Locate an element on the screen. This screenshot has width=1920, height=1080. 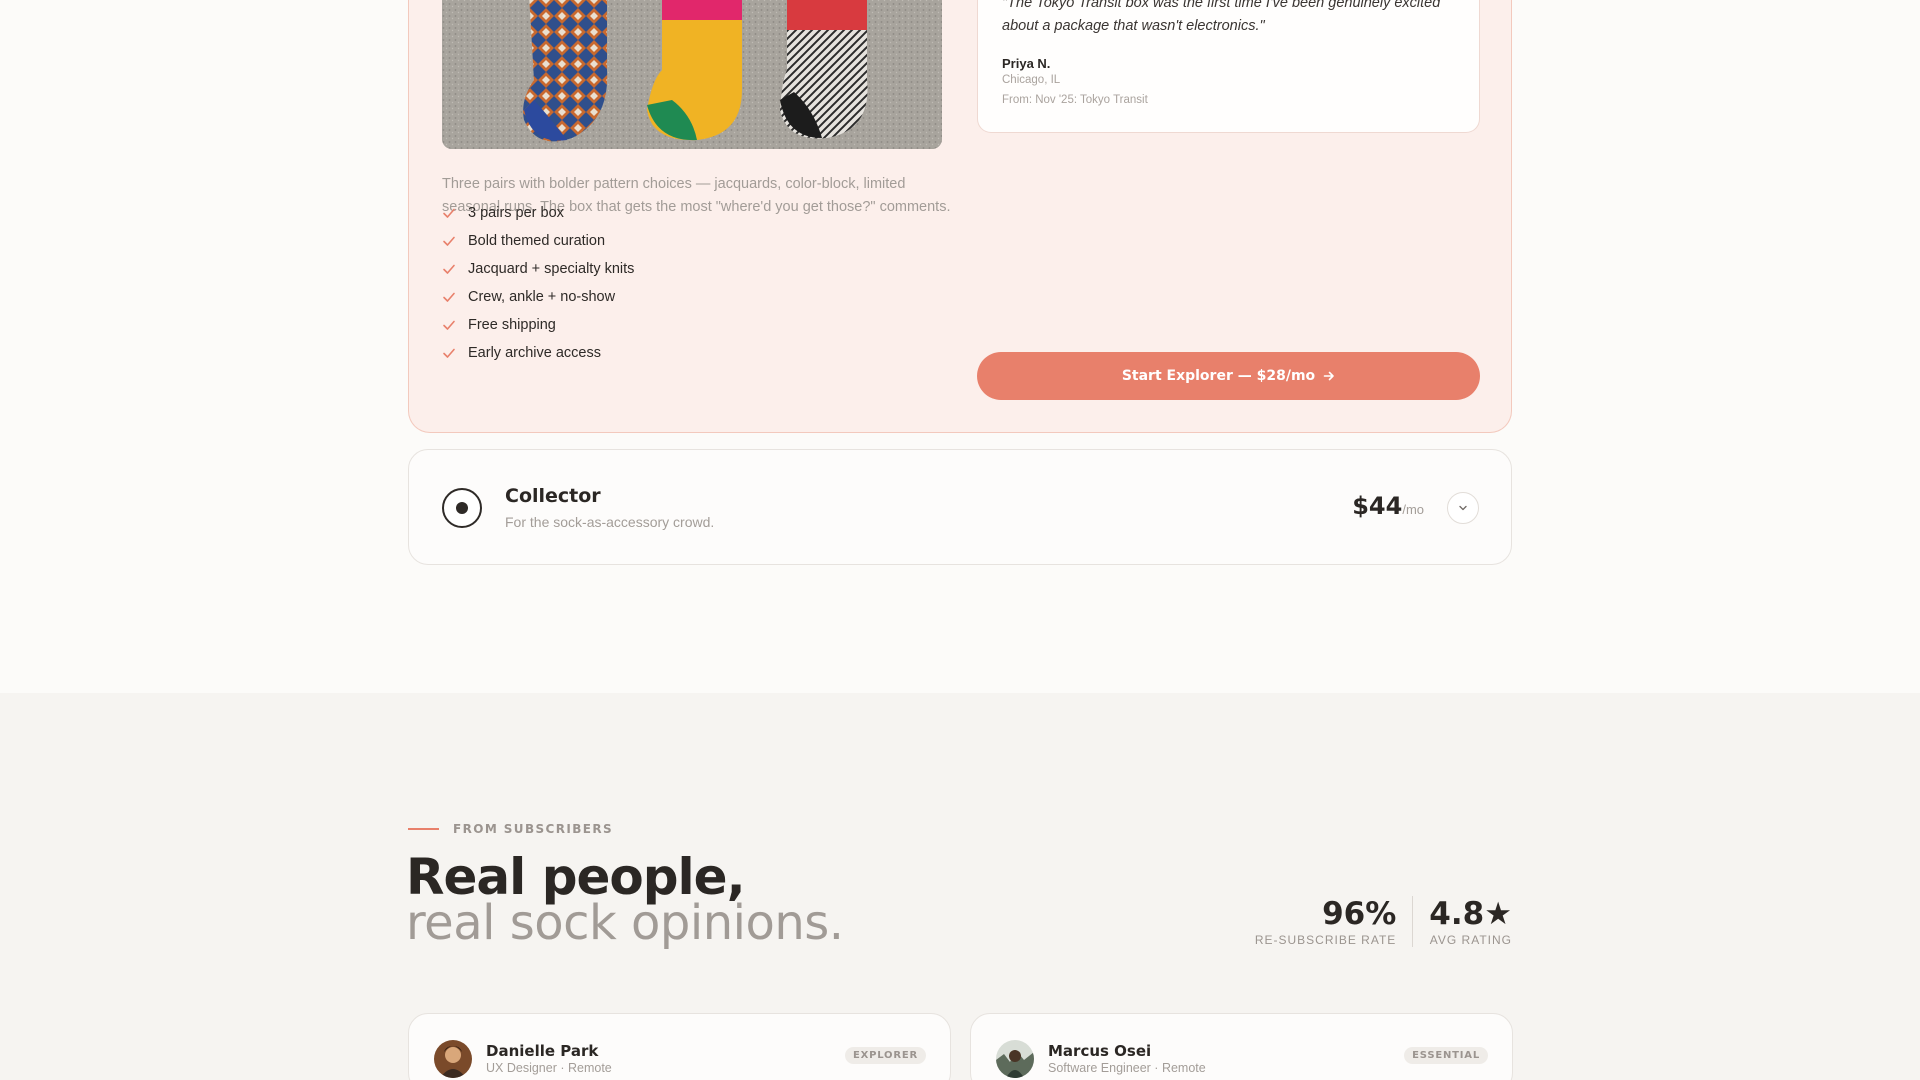
feature-label: Bold themed curation is located at coordinates (537, 241).